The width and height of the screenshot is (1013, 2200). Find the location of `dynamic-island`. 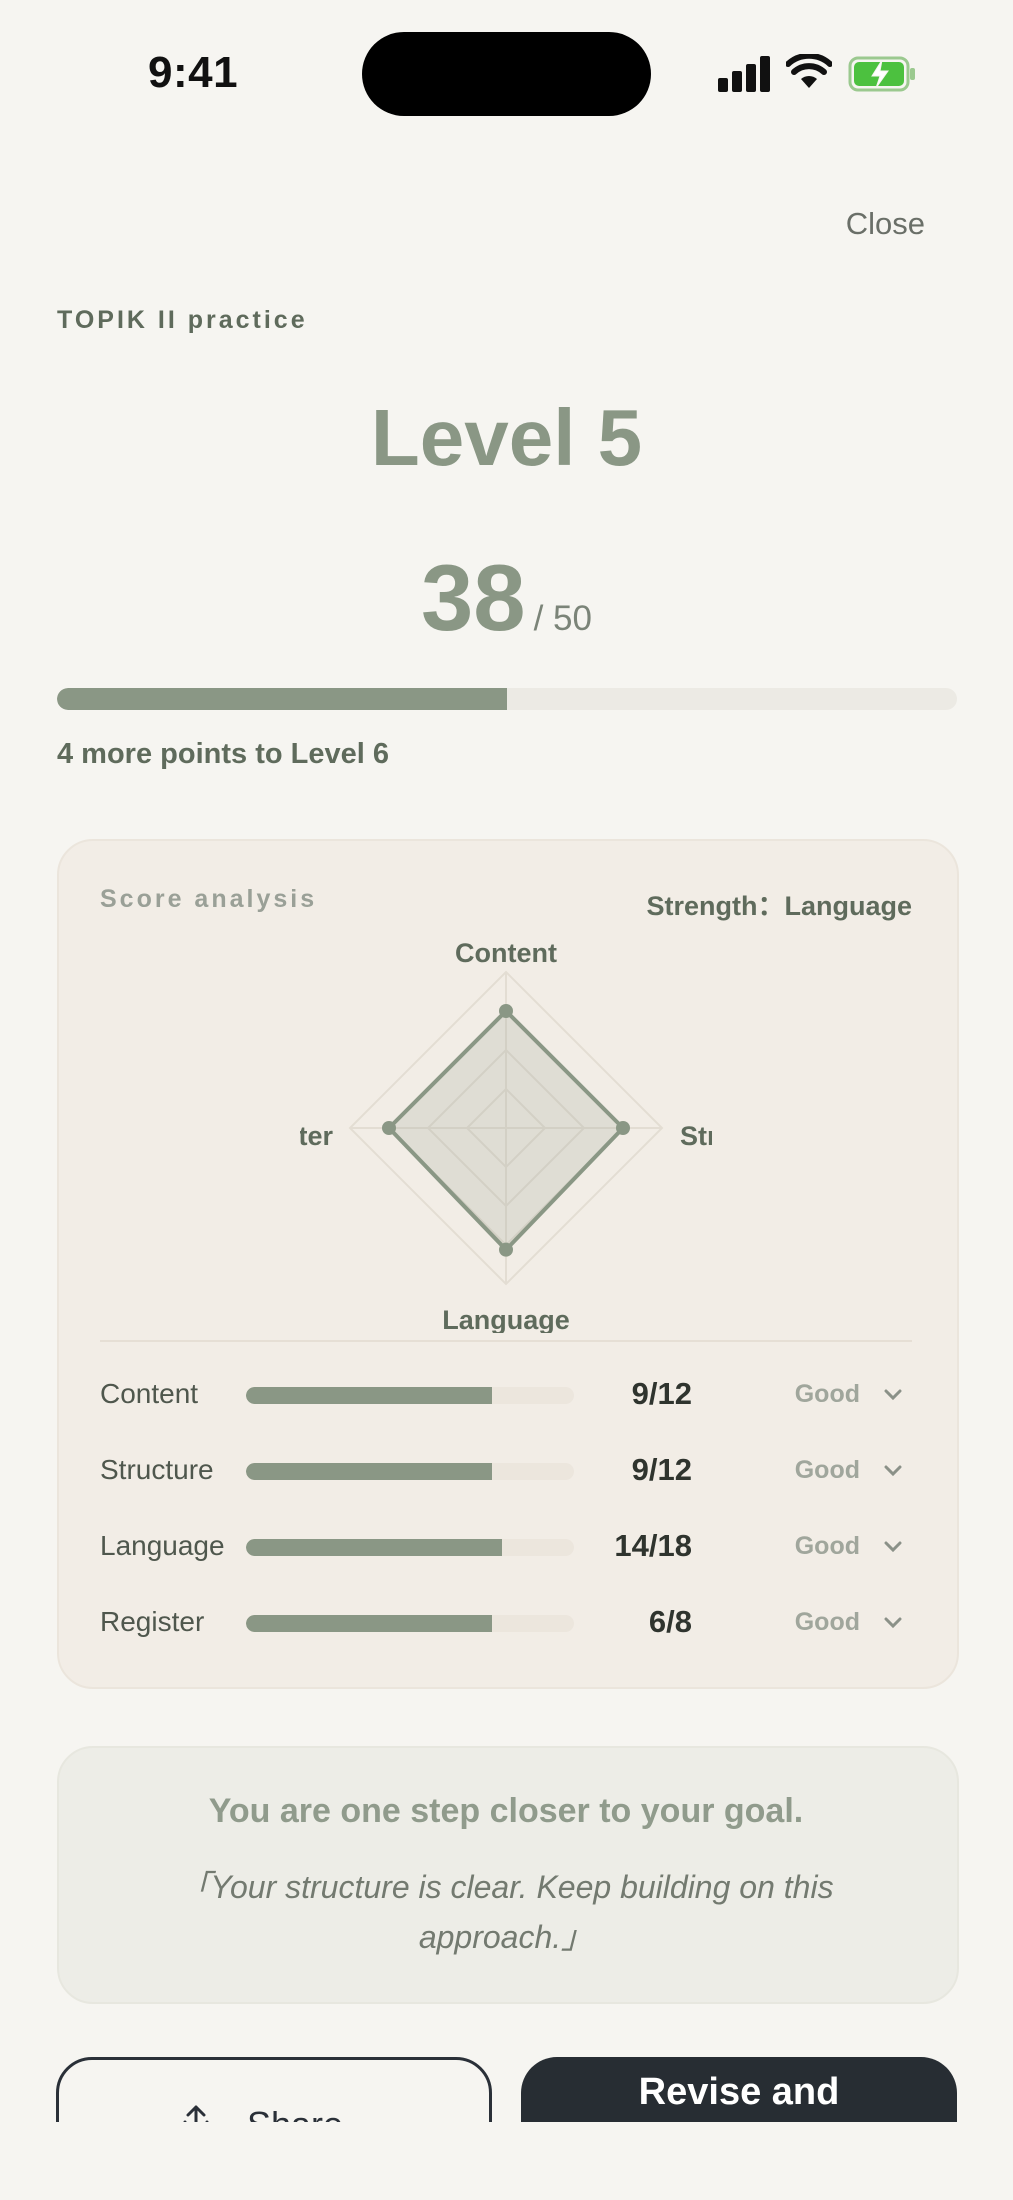

dynamic-island is located at coordinates (506, 74).